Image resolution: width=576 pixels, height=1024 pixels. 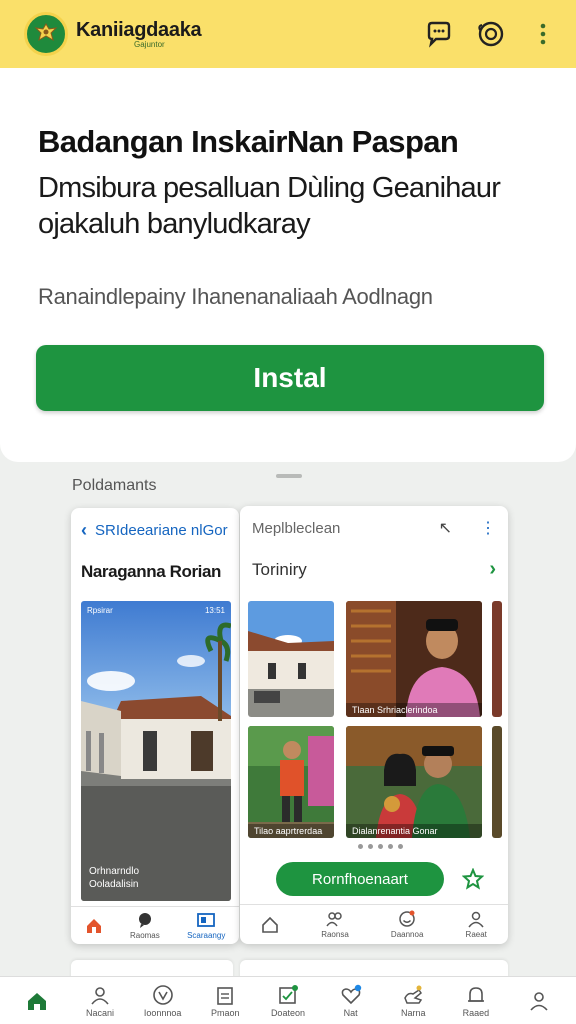 What do you see at coordinates (488, 528) in the screenshot?
I see `more-vertical-icon: ⋮` at bounding box center [488, 528].